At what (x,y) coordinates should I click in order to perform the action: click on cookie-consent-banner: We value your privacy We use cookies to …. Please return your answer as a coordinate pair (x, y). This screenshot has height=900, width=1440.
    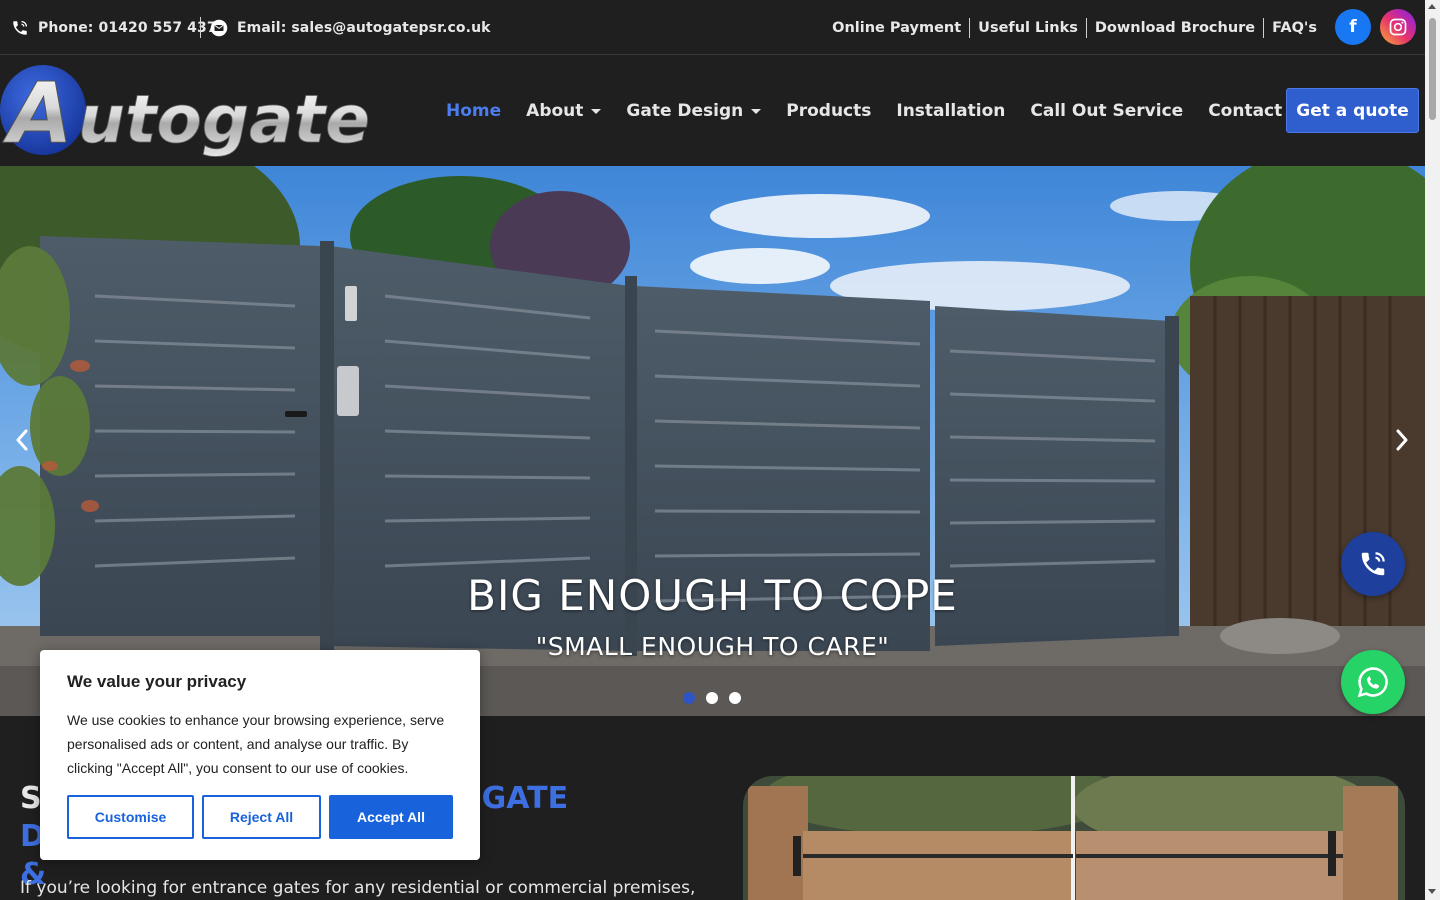
    Looking at the image, I should click on (260, 755).